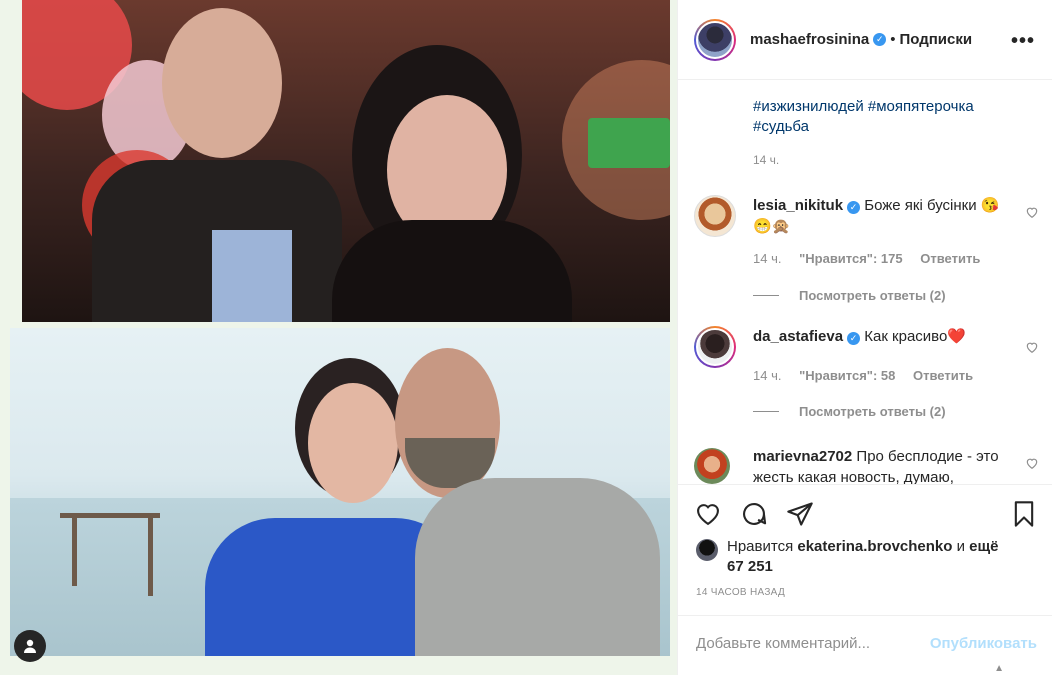  What do you see at coordinates (798, 205) in the screenshot?
I see `commenter-username: lesia_nikituk` at bounding box center [798, 205].